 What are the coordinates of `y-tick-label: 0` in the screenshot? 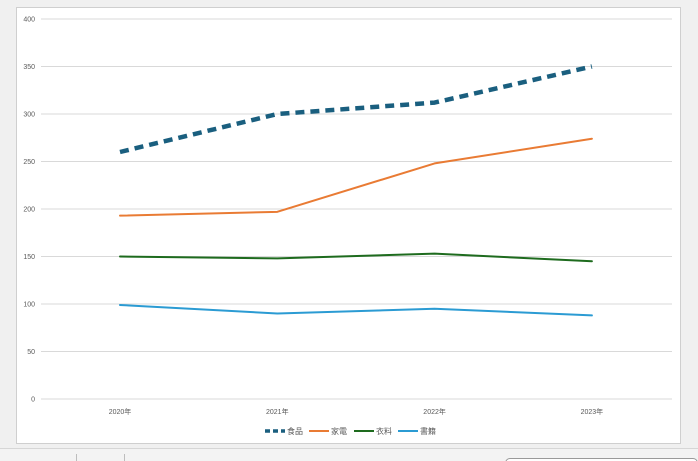 It's located at (33, 400).